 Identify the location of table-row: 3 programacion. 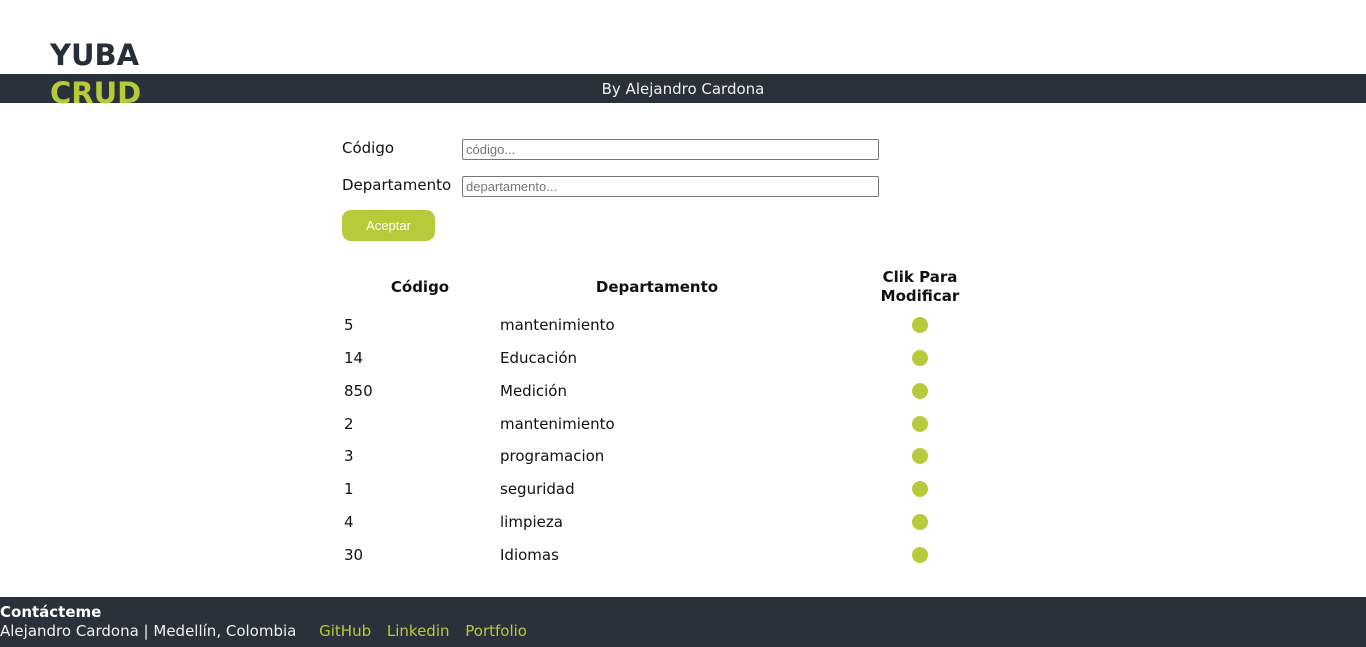
(662, 463).